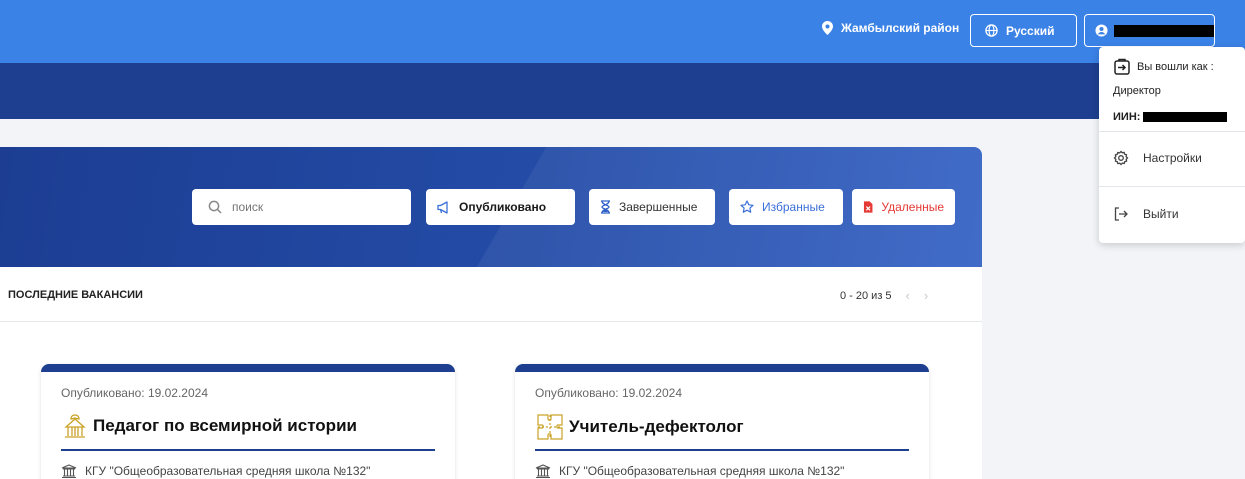 The width and height of the screenshot is (1245, 479). I want to click on star-icon, so click(747, 206).